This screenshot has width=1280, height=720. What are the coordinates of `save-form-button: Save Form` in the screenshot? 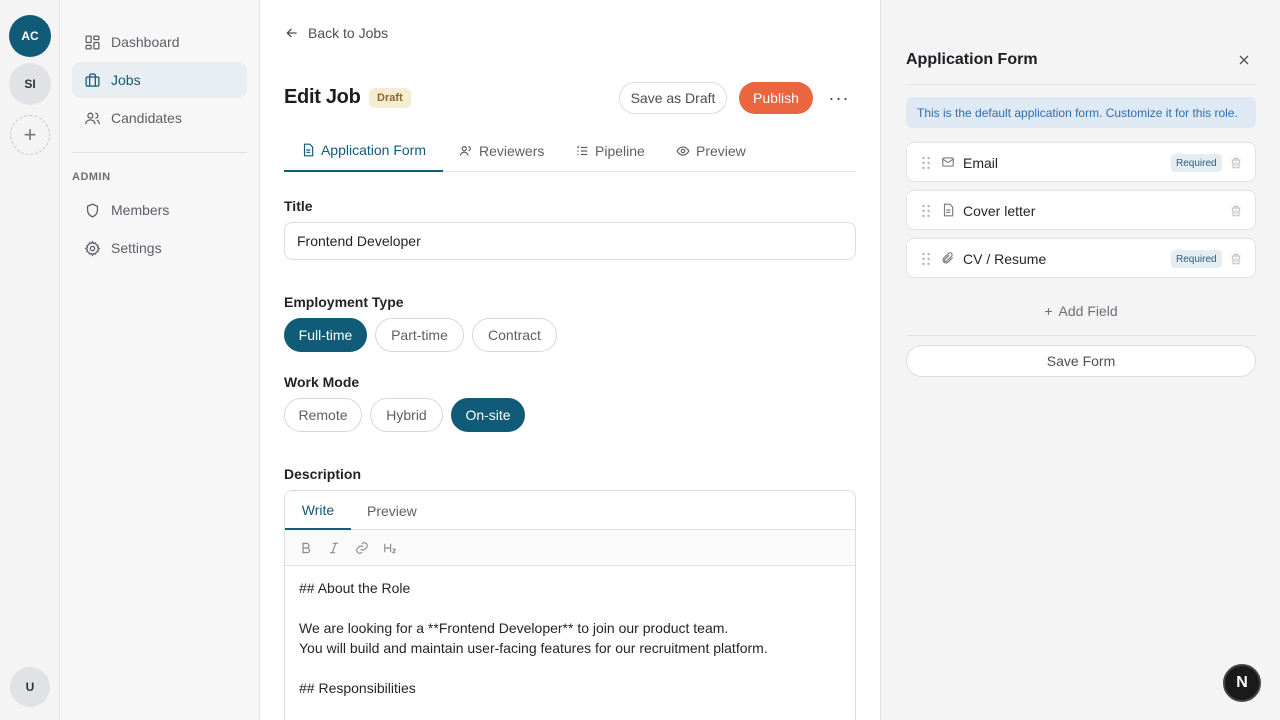 It's located at (1081, 361).